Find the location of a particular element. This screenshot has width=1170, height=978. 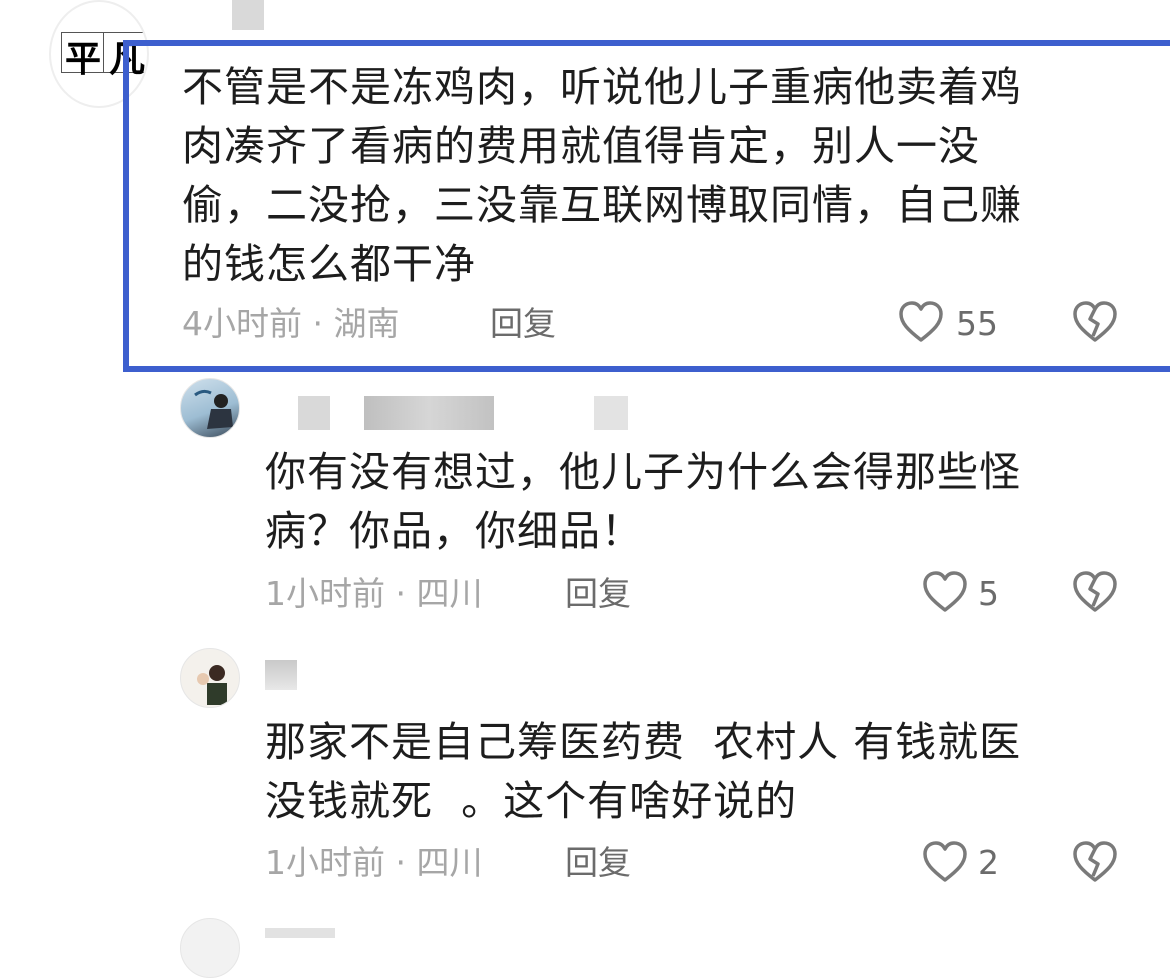

comment-line: 那家不是自己筹医药费 农村人 有钱就医 is located at coordinates (643, 742).